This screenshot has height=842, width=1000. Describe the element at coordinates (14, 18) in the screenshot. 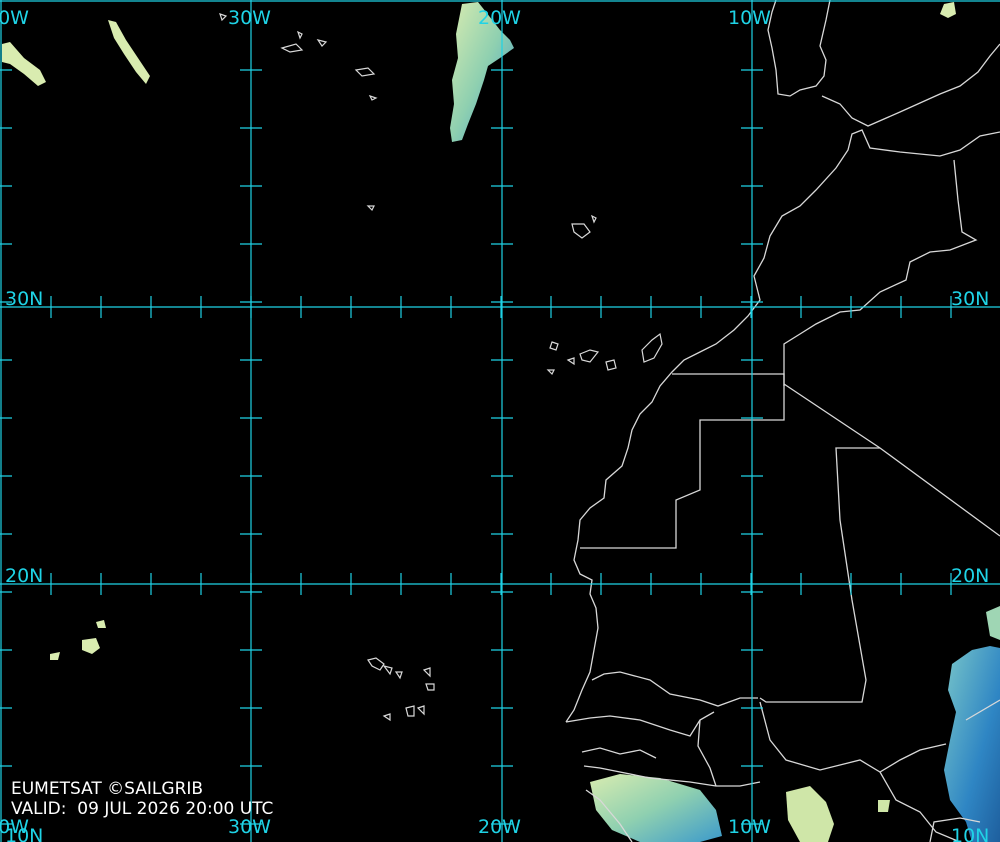

I see `lon-label-40w-top: 40W` at that location.